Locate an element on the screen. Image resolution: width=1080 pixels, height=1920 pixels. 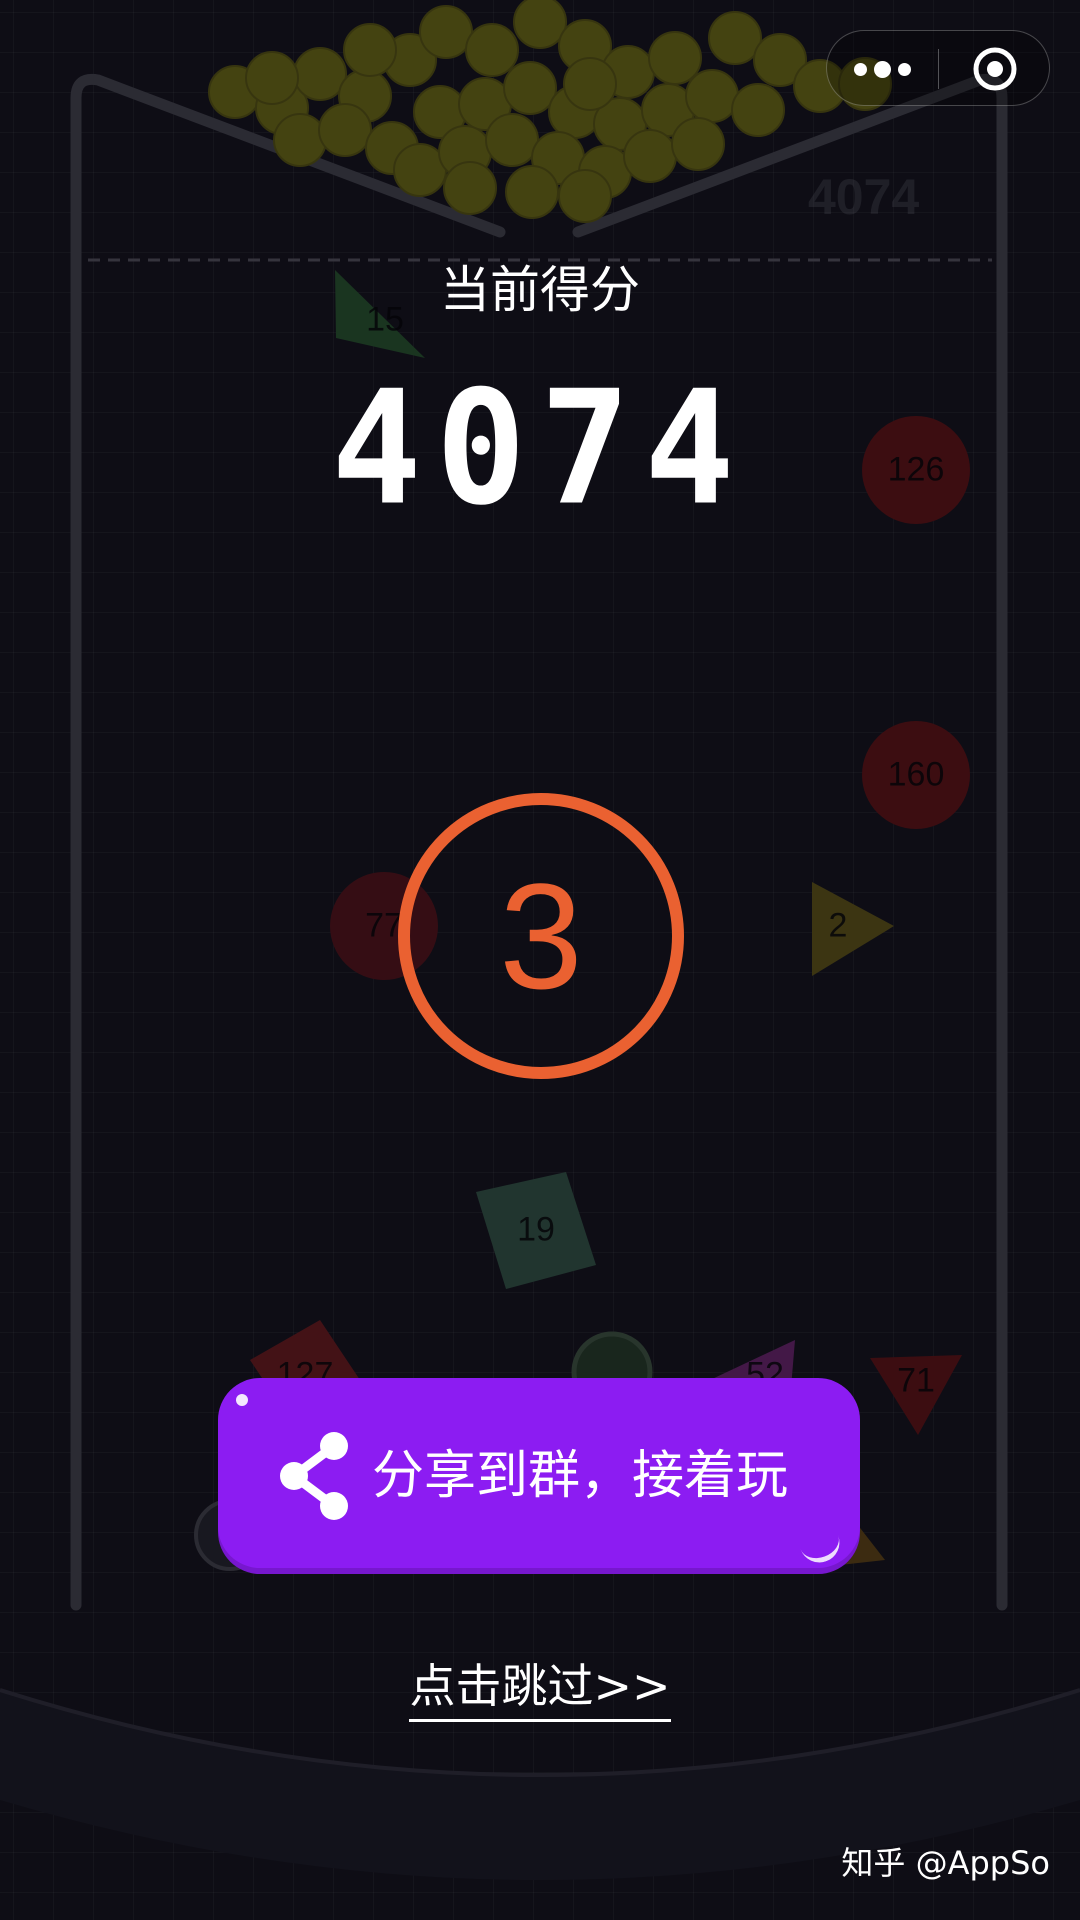
skip-link: 点击跳过>> is located at coordinates (540, 1690).